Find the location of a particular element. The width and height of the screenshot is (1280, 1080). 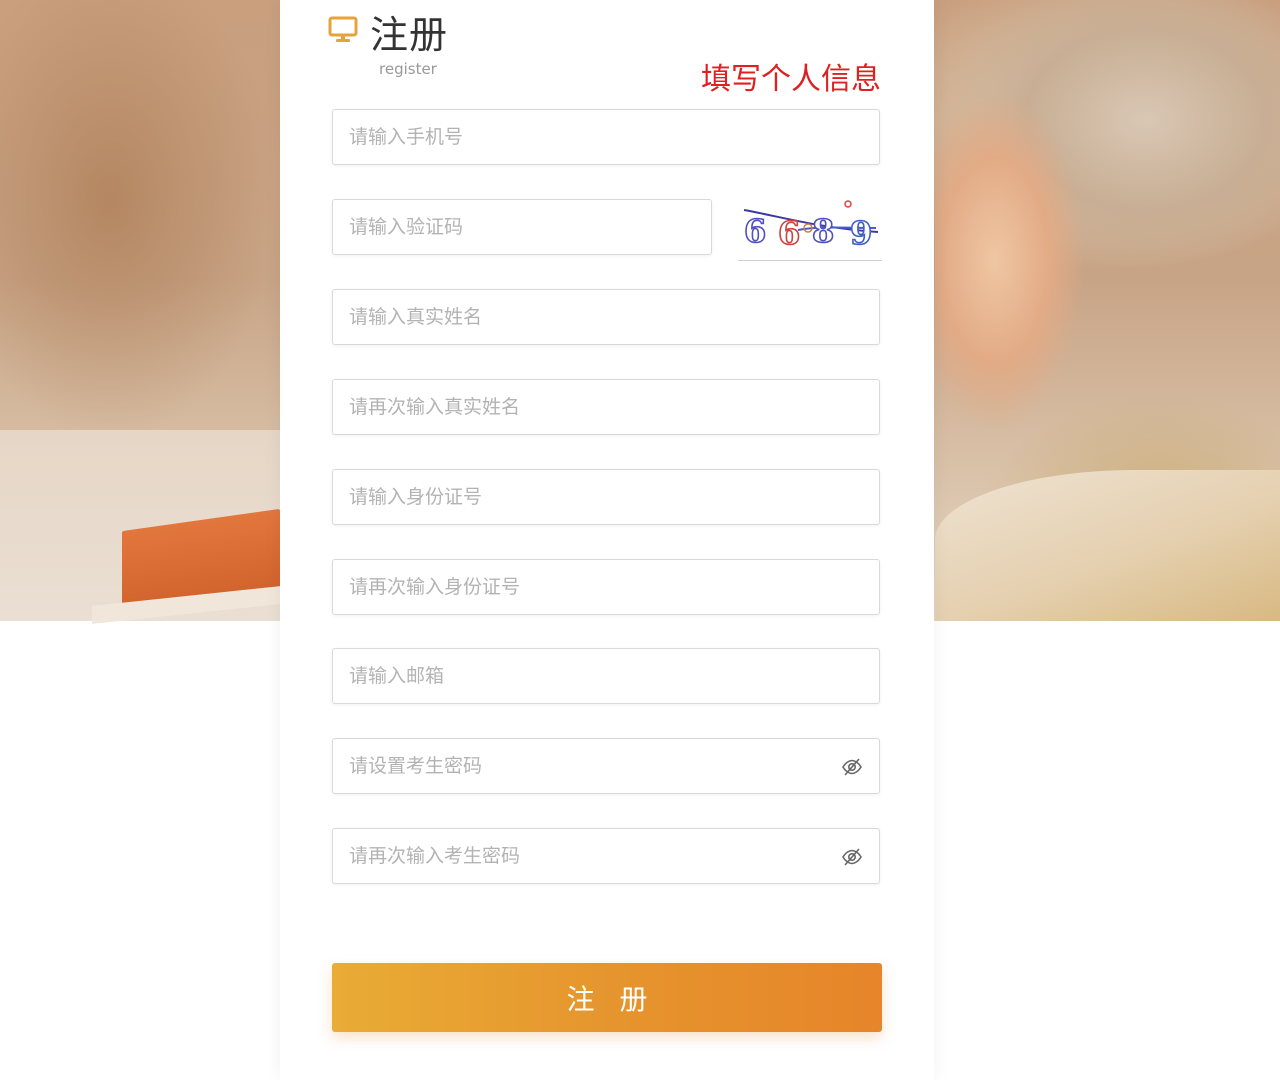

page-subtitle: register is located at coordinates (408, 69).